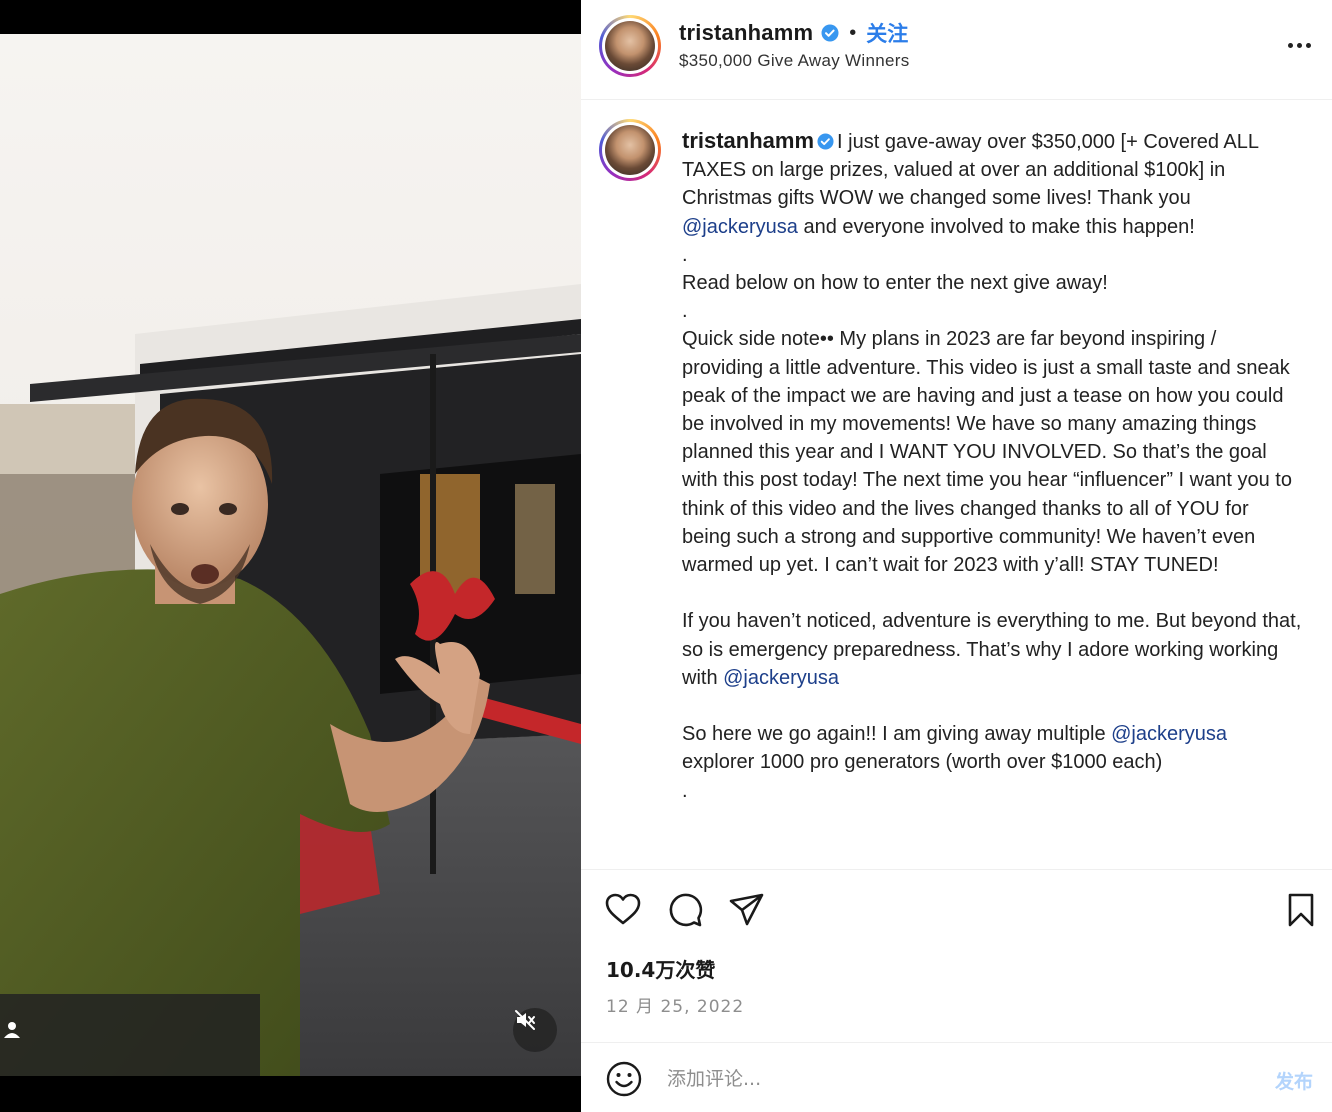  Describe the element at coordinates (675, 1007) in the screenshot. I see `post-date: 12 月 25, 2022` at that location.